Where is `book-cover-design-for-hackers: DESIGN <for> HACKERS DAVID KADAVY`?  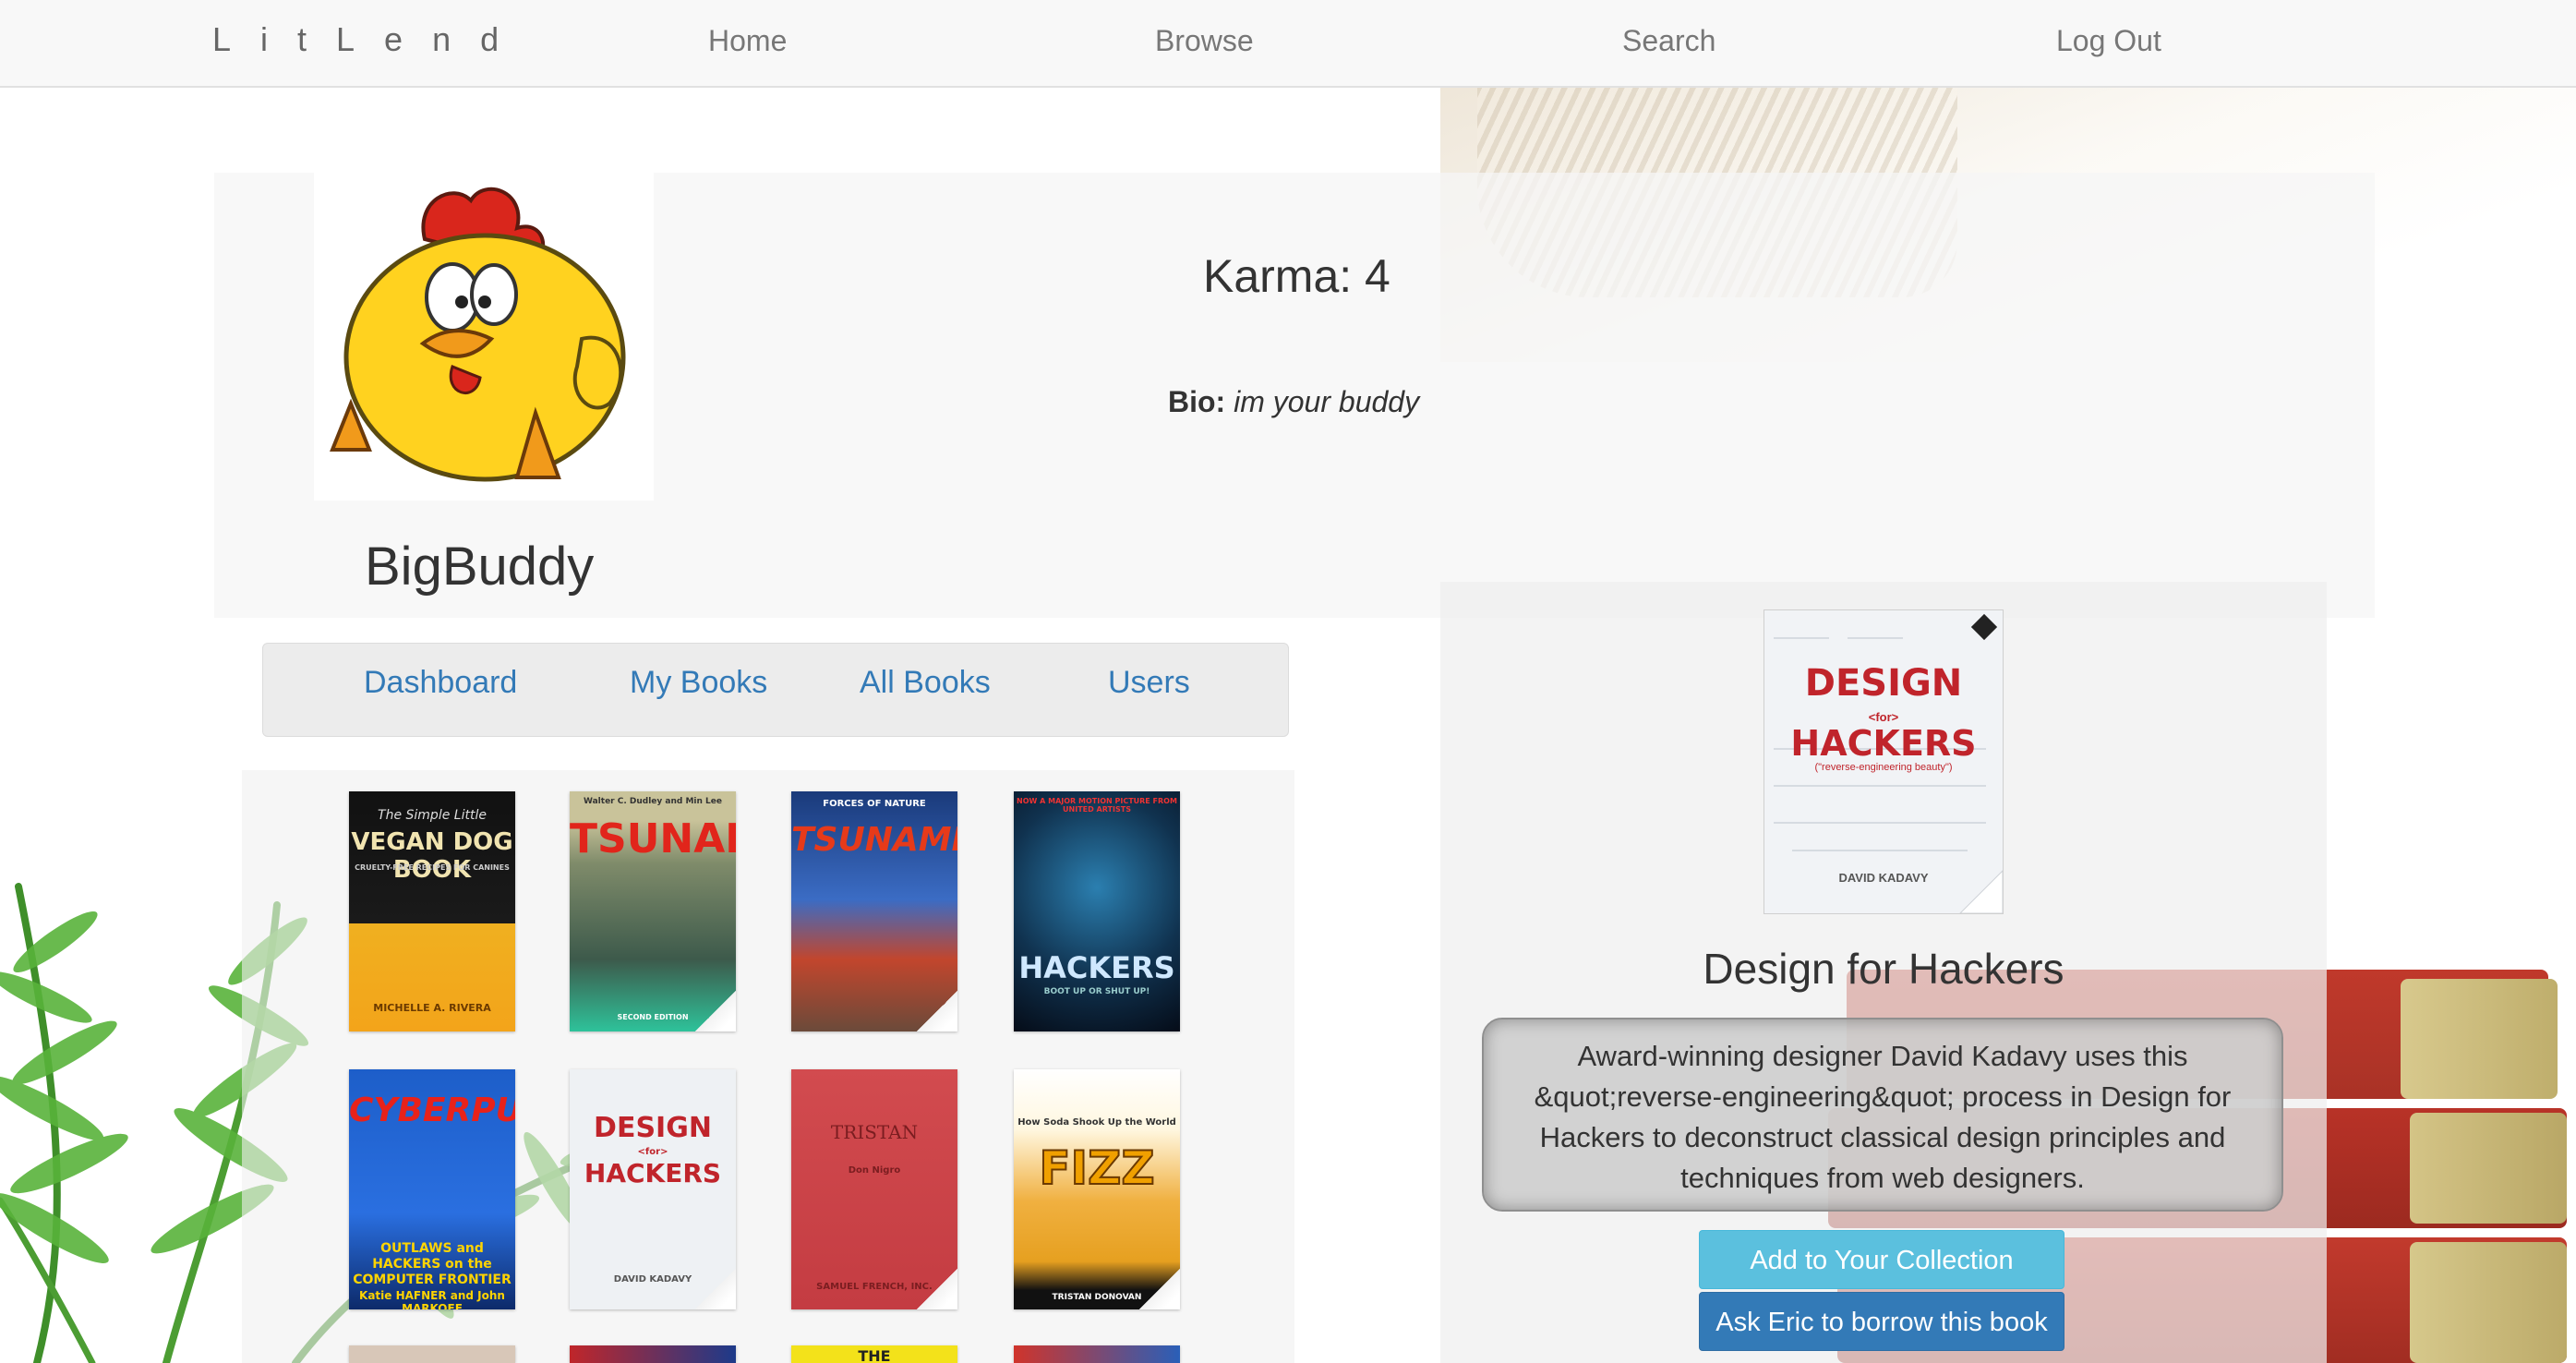 book-cover-design-for-hackers: DESIGN <for> HACKERS DAVID KADAVY is located at coordinates (653, 1189).